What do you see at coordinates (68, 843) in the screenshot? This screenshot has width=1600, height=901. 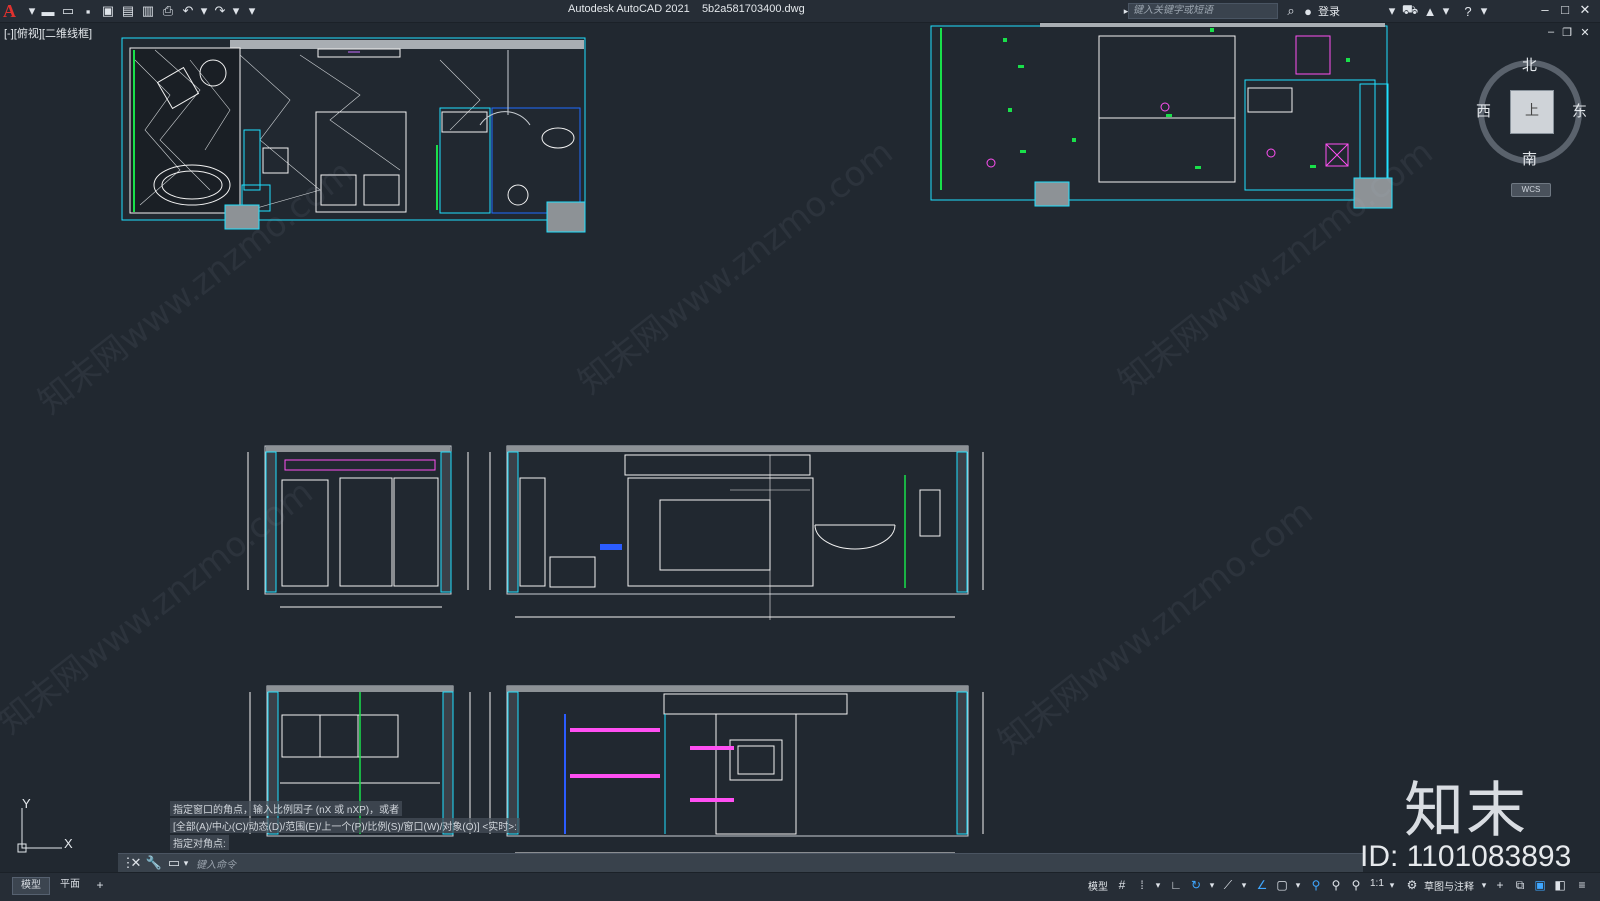 I see `ucs-x-label: X` at bounding box center [68, 843].